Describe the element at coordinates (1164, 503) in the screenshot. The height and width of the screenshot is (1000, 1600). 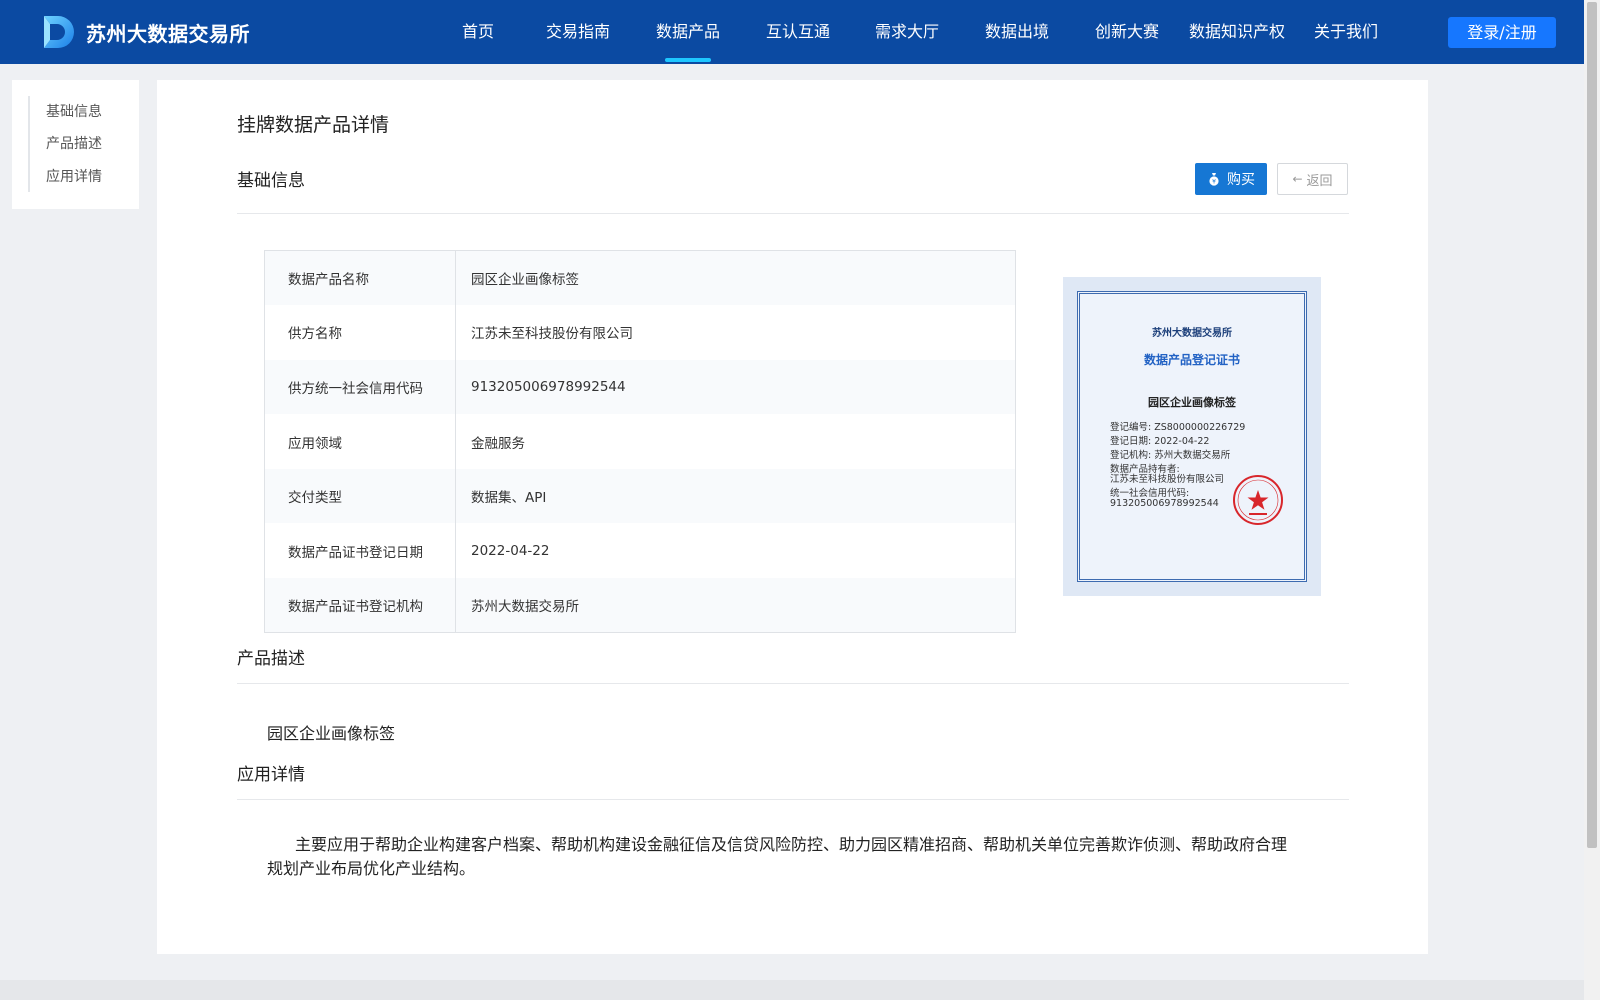
I see `certificate-line: 913205006978992544` at that location.